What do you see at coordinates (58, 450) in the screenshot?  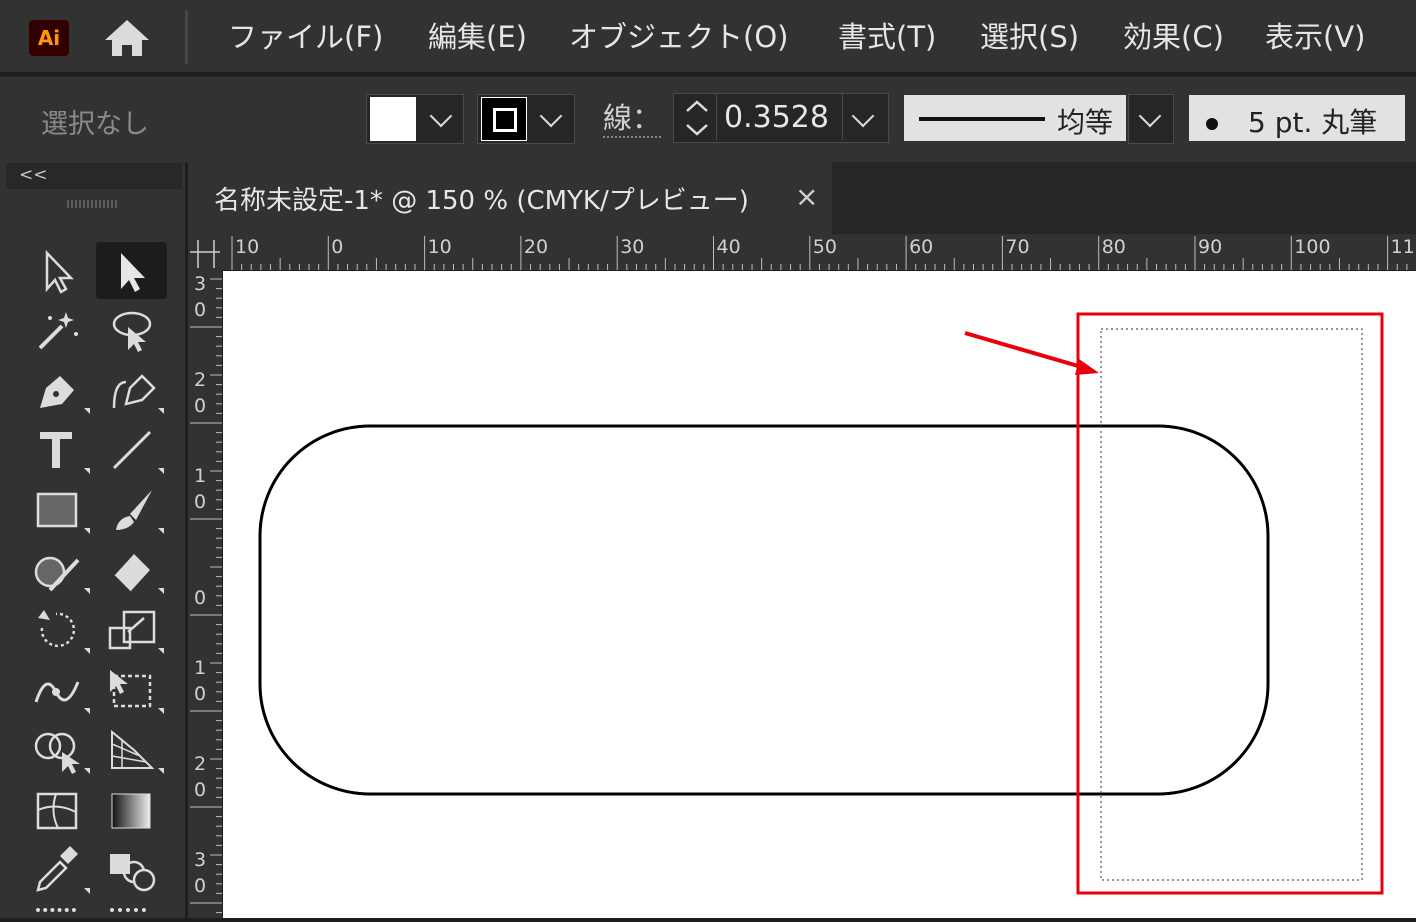 I see `type-tool-icon` at bounding box center [58, 450].